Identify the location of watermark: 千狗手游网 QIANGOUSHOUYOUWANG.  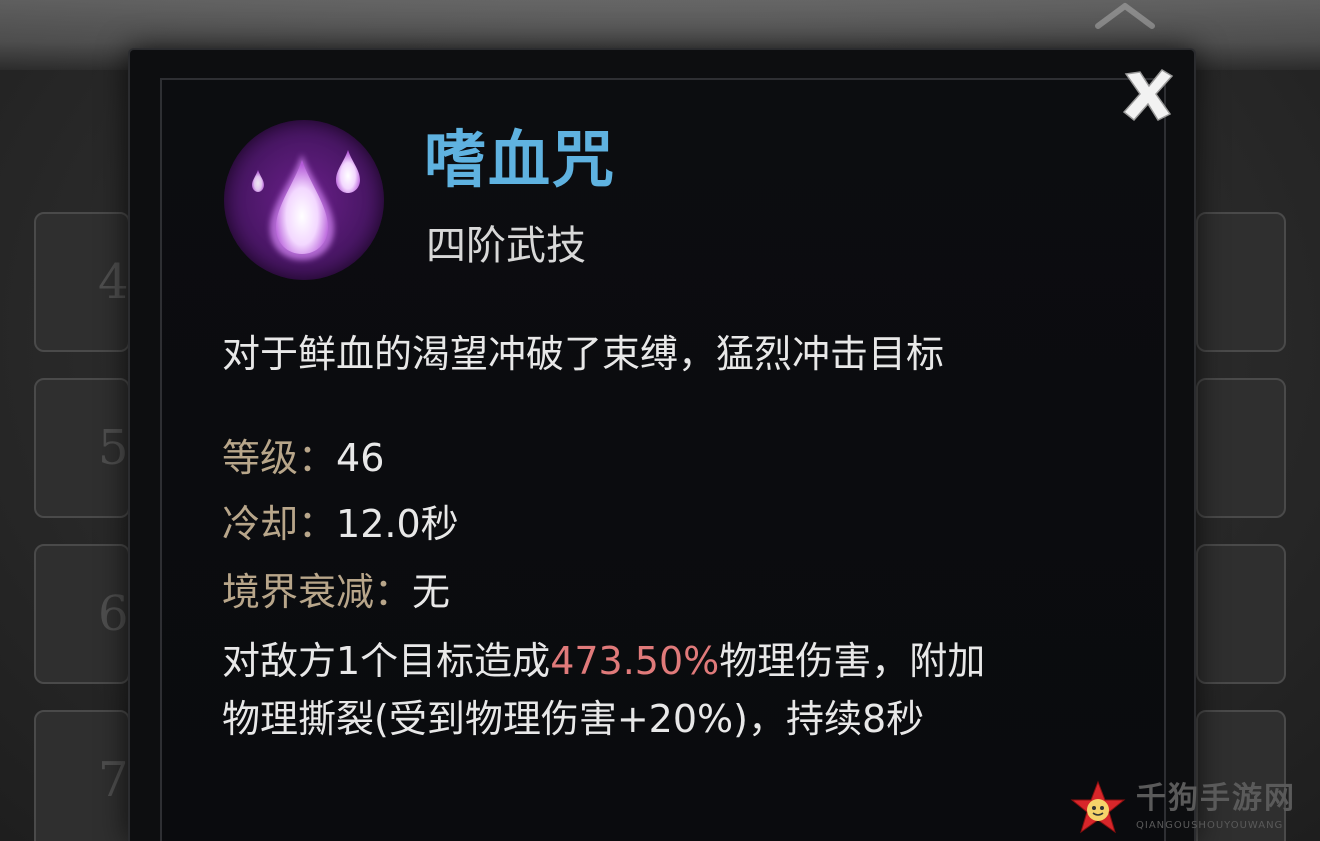
(1191, 808).